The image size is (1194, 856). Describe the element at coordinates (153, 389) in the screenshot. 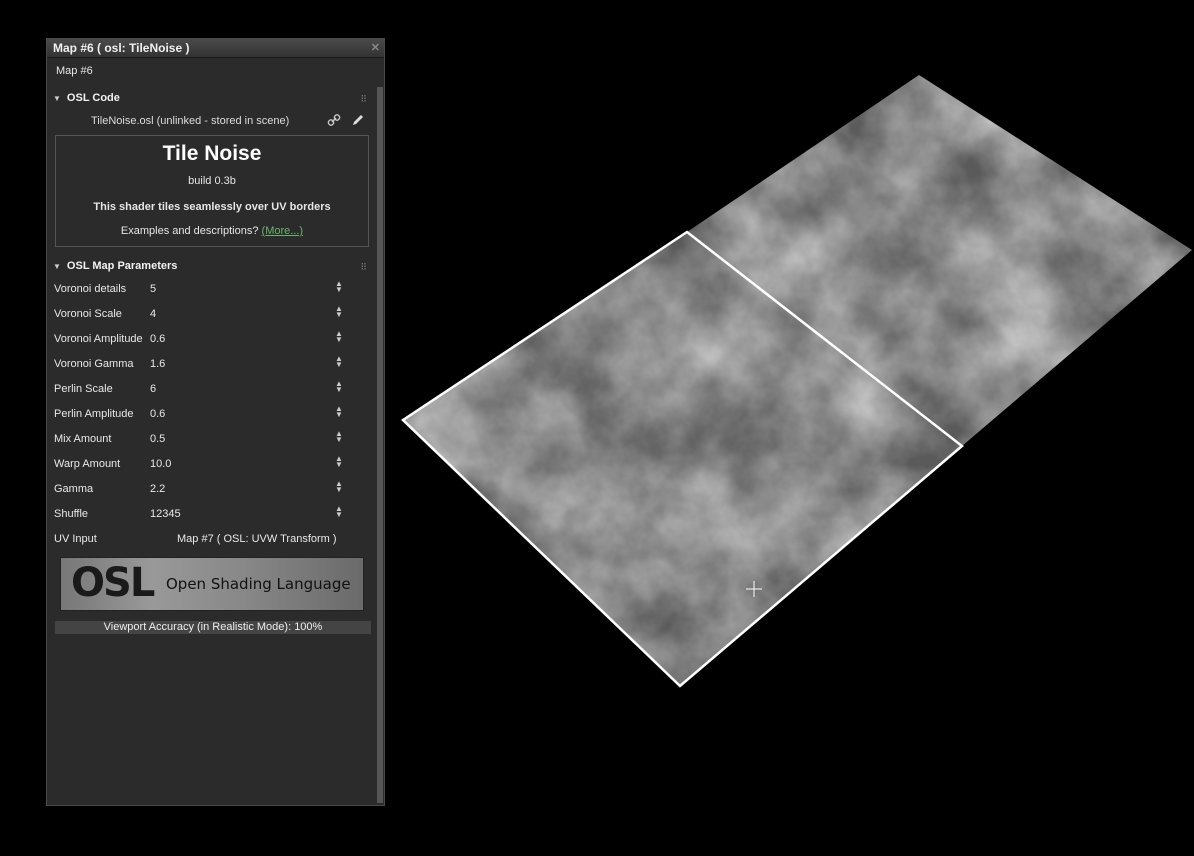

I see `param-value-field: 6` at that location.